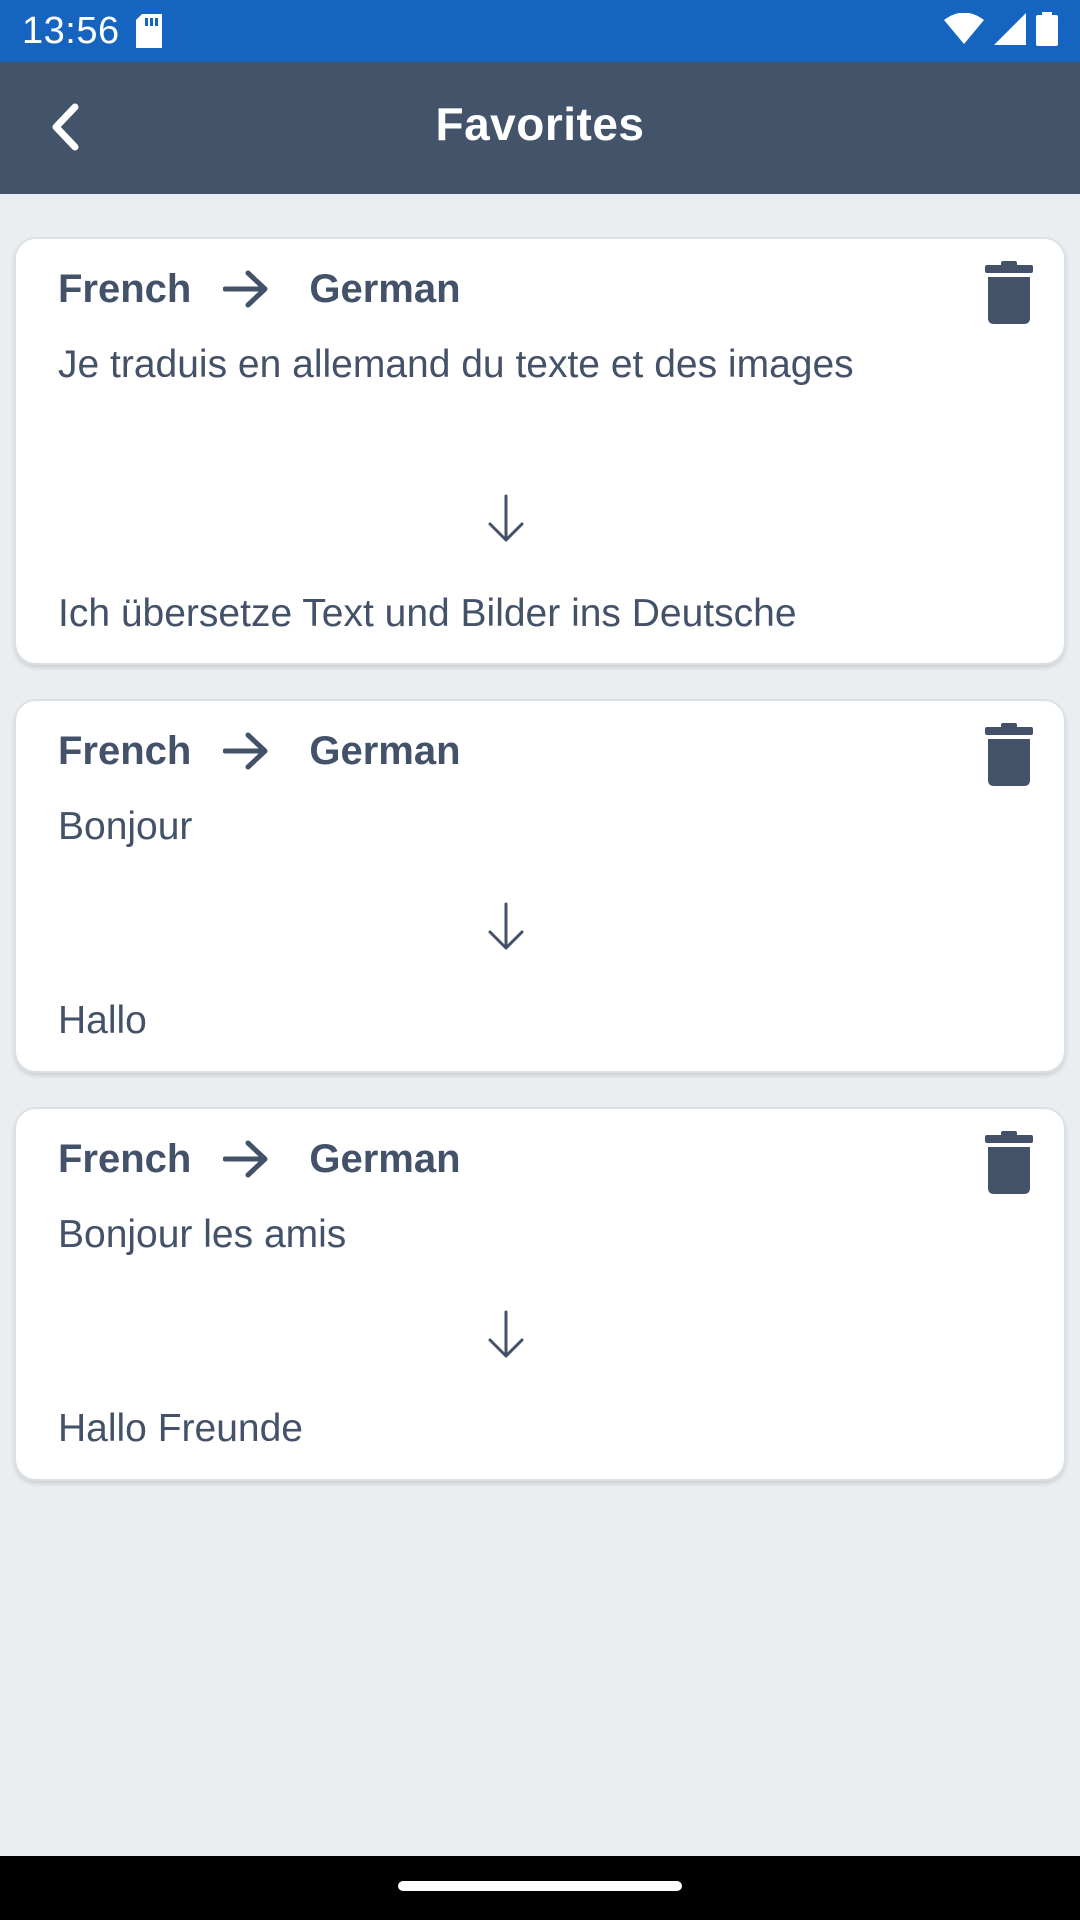 The height and width of the screenshot is (1920, 1080). I want to click on status-icons, so click(1001, 31).